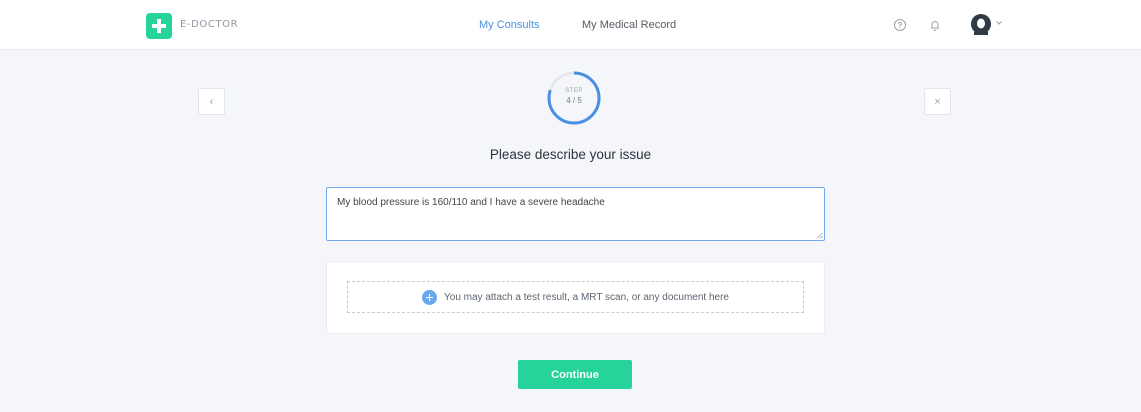 The width and height of the screenshot is (1141, 412). I want to click on continue-button: Continue, so click(575, 374).